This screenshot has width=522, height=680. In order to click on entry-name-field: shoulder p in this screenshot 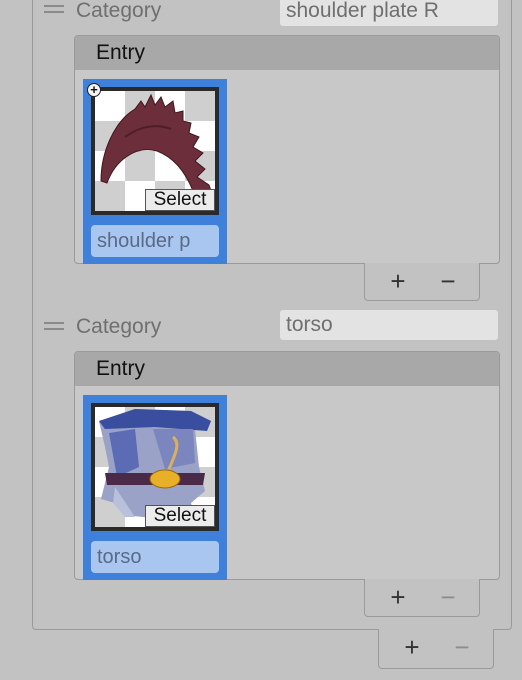, I will do `click(155, 241)`.